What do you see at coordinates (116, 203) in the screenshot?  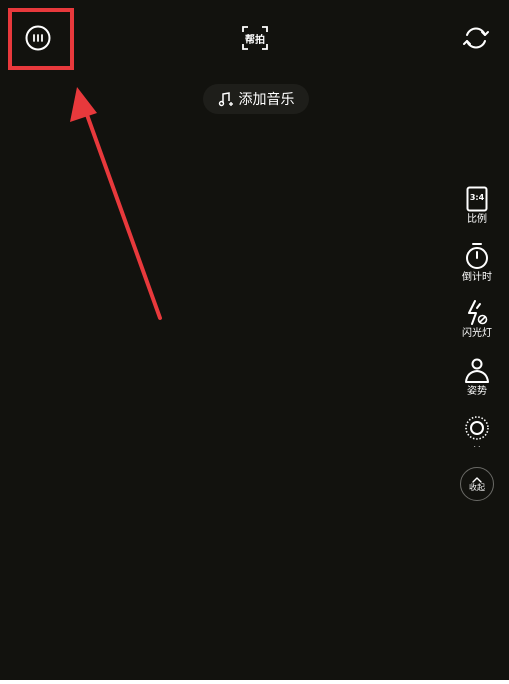 I see `annotation-arrow` at bounding box center [116, 203].